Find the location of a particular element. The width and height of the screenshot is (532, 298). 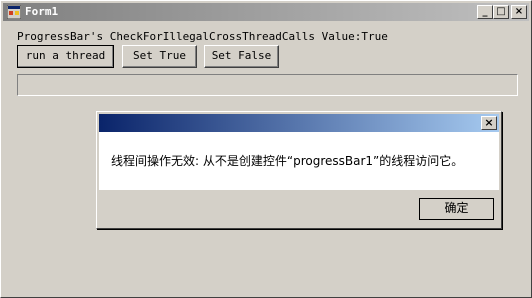

maximize-button: □ is located at coordinates (501, 12).